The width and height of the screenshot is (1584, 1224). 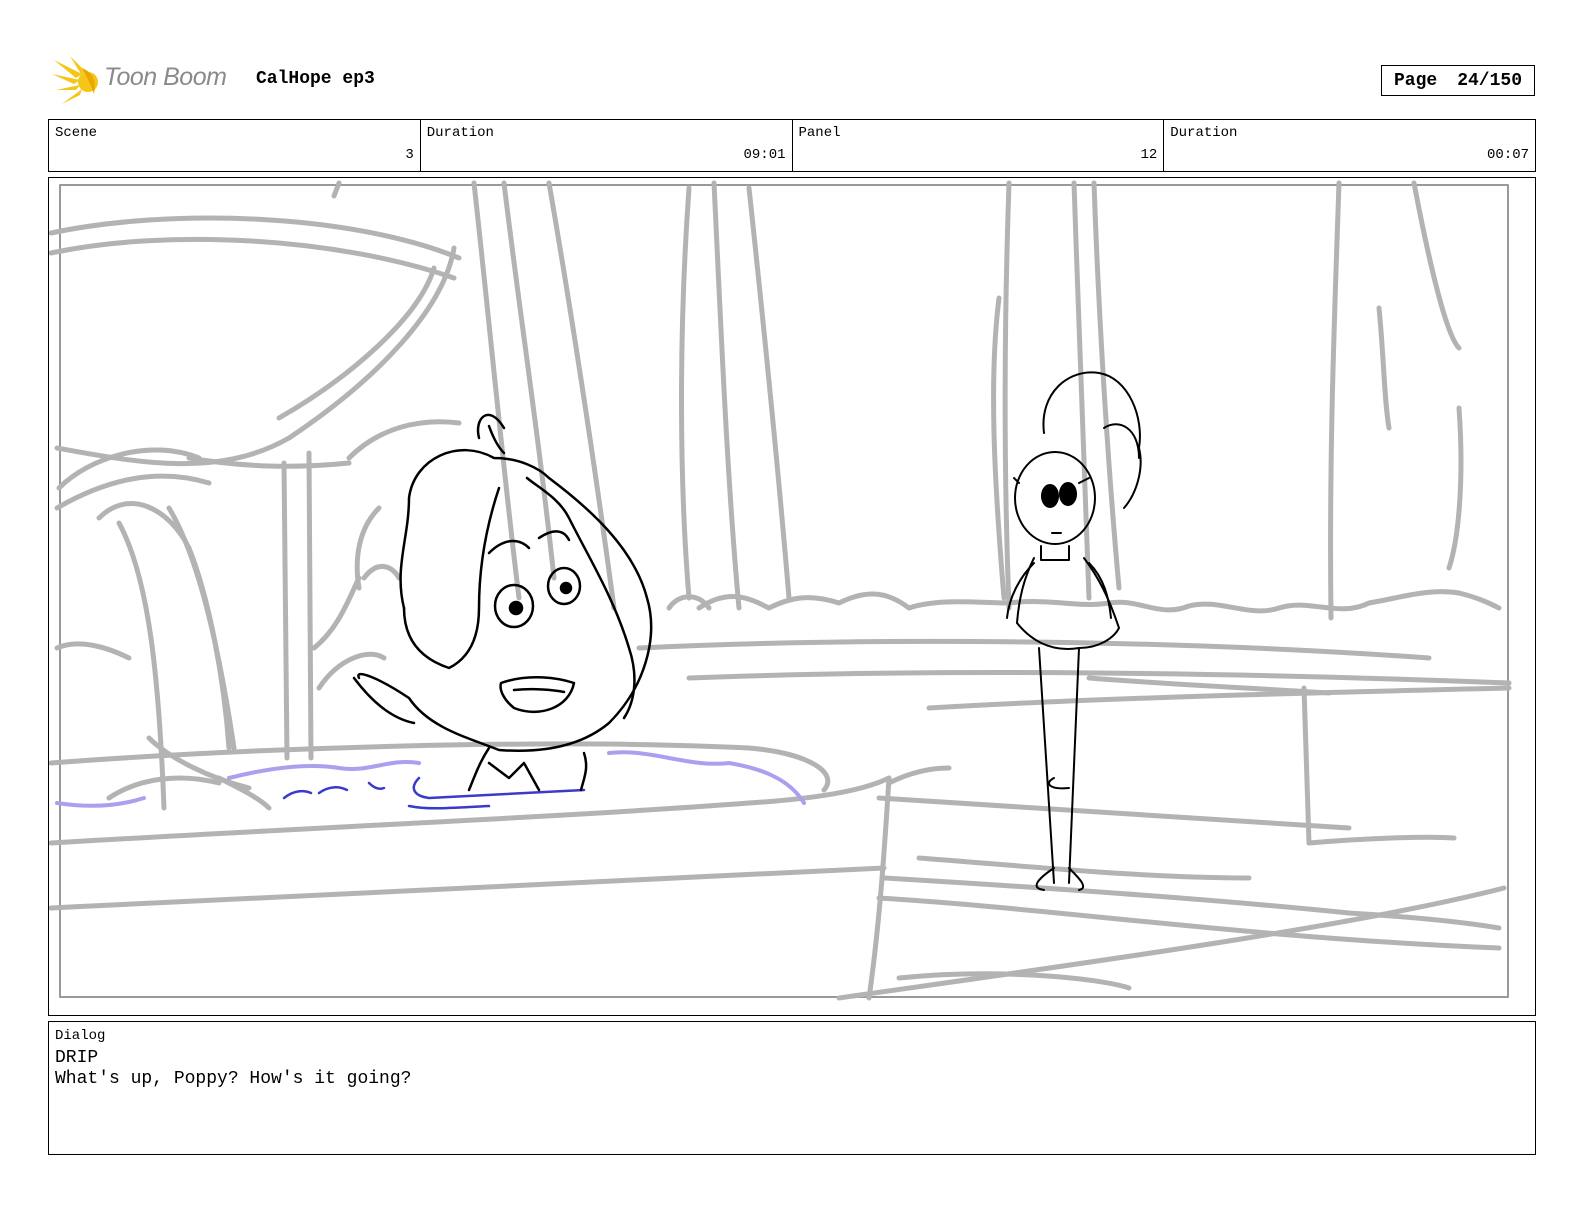 What do you see at coordinates (979, 145) in the screenshot?
I see `panel-cell: Panel 12` at bounding box center [979, 145].